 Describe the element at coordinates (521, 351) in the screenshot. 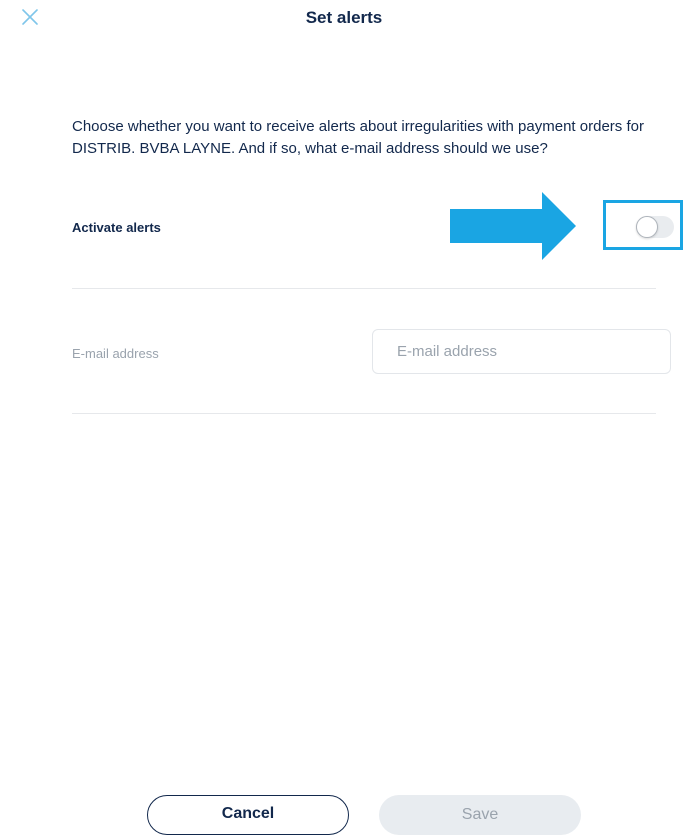

I see `email-input` at that location.